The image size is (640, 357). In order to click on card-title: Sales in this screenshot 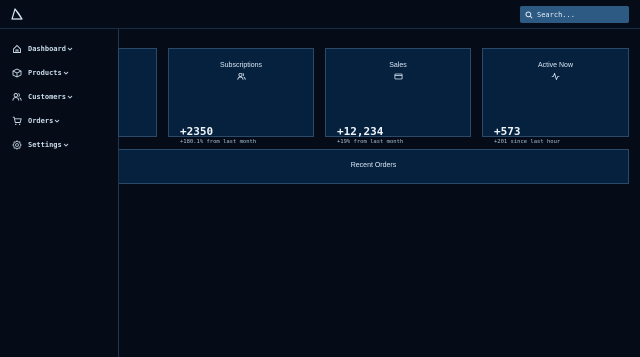, I will do `click(398, 65)`.